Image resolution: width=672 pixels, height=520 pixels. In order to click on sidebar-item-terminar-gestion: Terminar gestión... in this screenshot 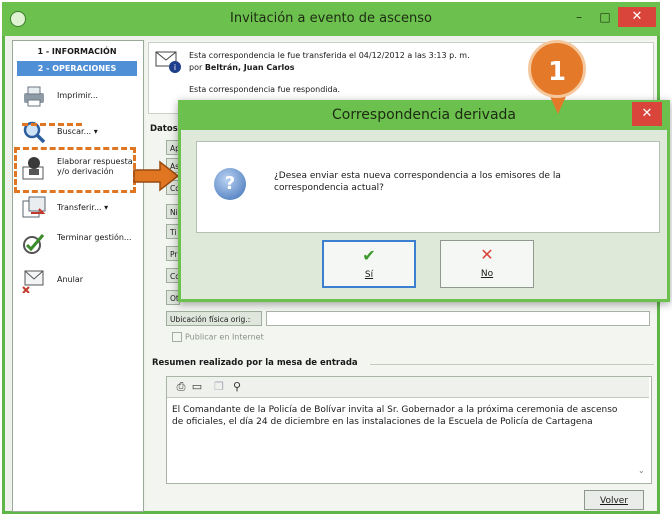, I will do `click(79, 247)`.